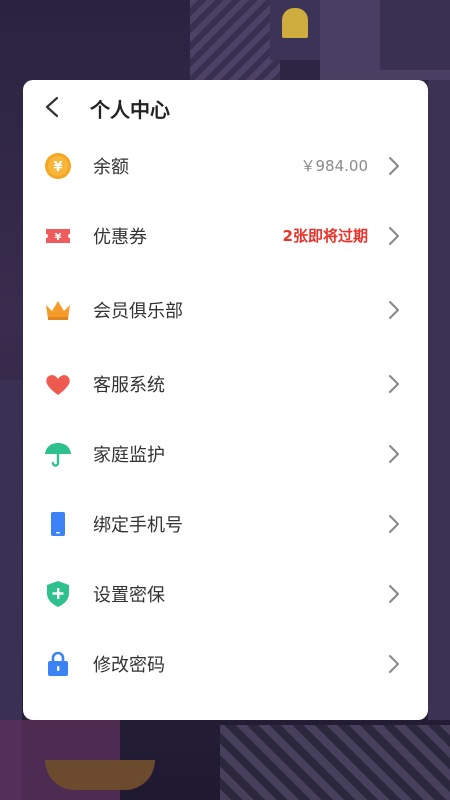 This screenshot has width=450, height=800. I want to click on background-right-wall, so click(439, 400).